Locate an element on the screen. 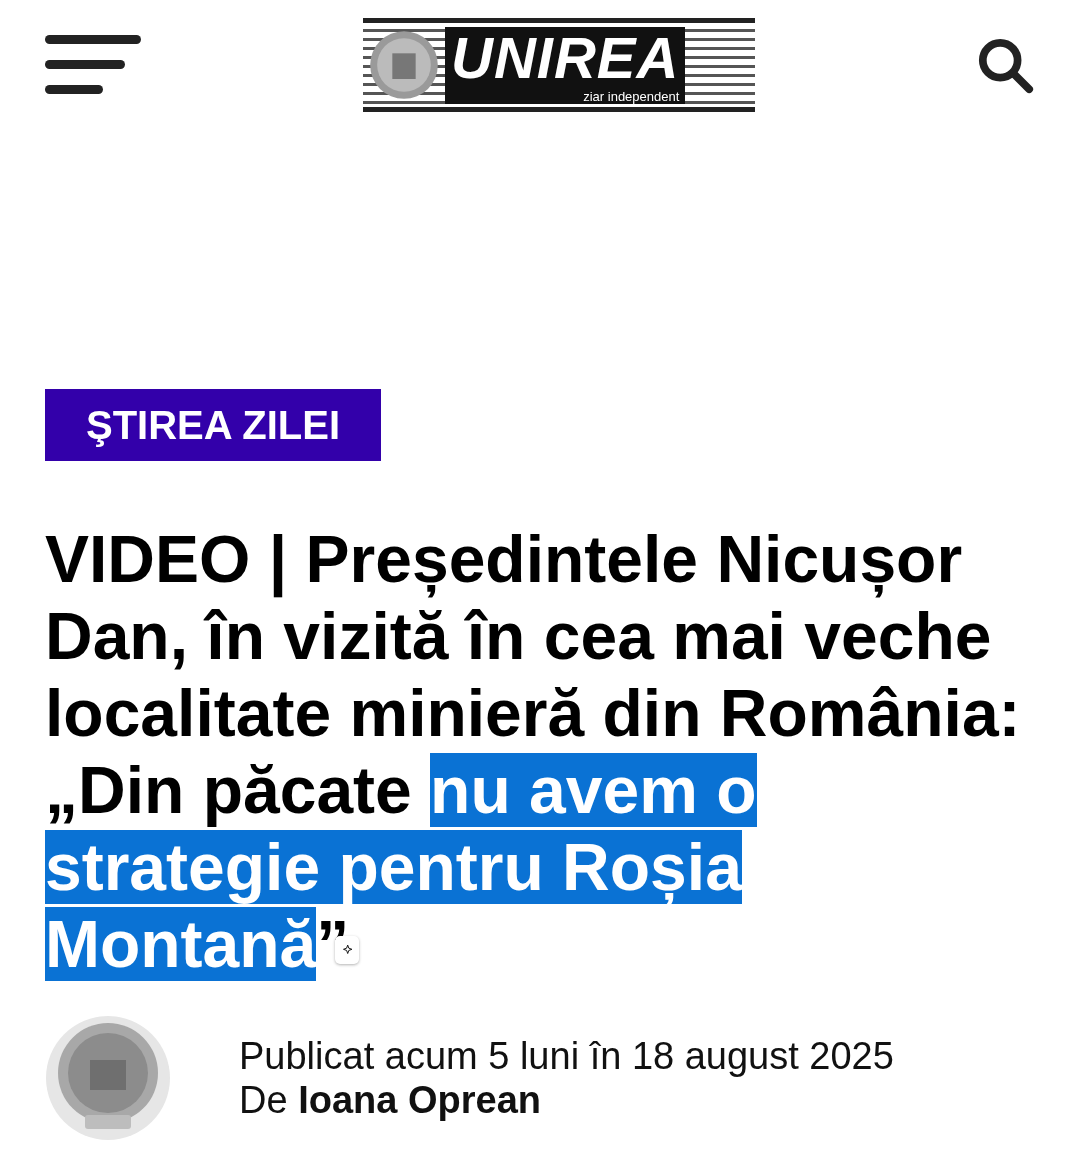 The width and height of the screenshot is (1080, 1173). logo-title: UNIREA is located at coordinates (565, 57).